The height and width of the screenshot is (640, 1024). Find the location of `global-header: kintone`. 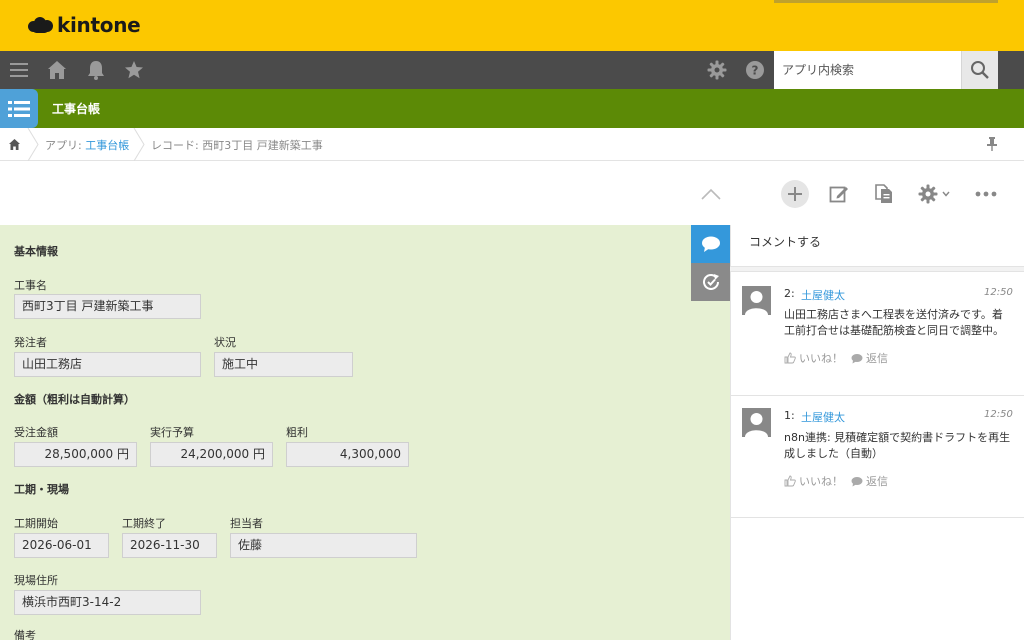

global-header: kintone is located at coordinates (512, 25).